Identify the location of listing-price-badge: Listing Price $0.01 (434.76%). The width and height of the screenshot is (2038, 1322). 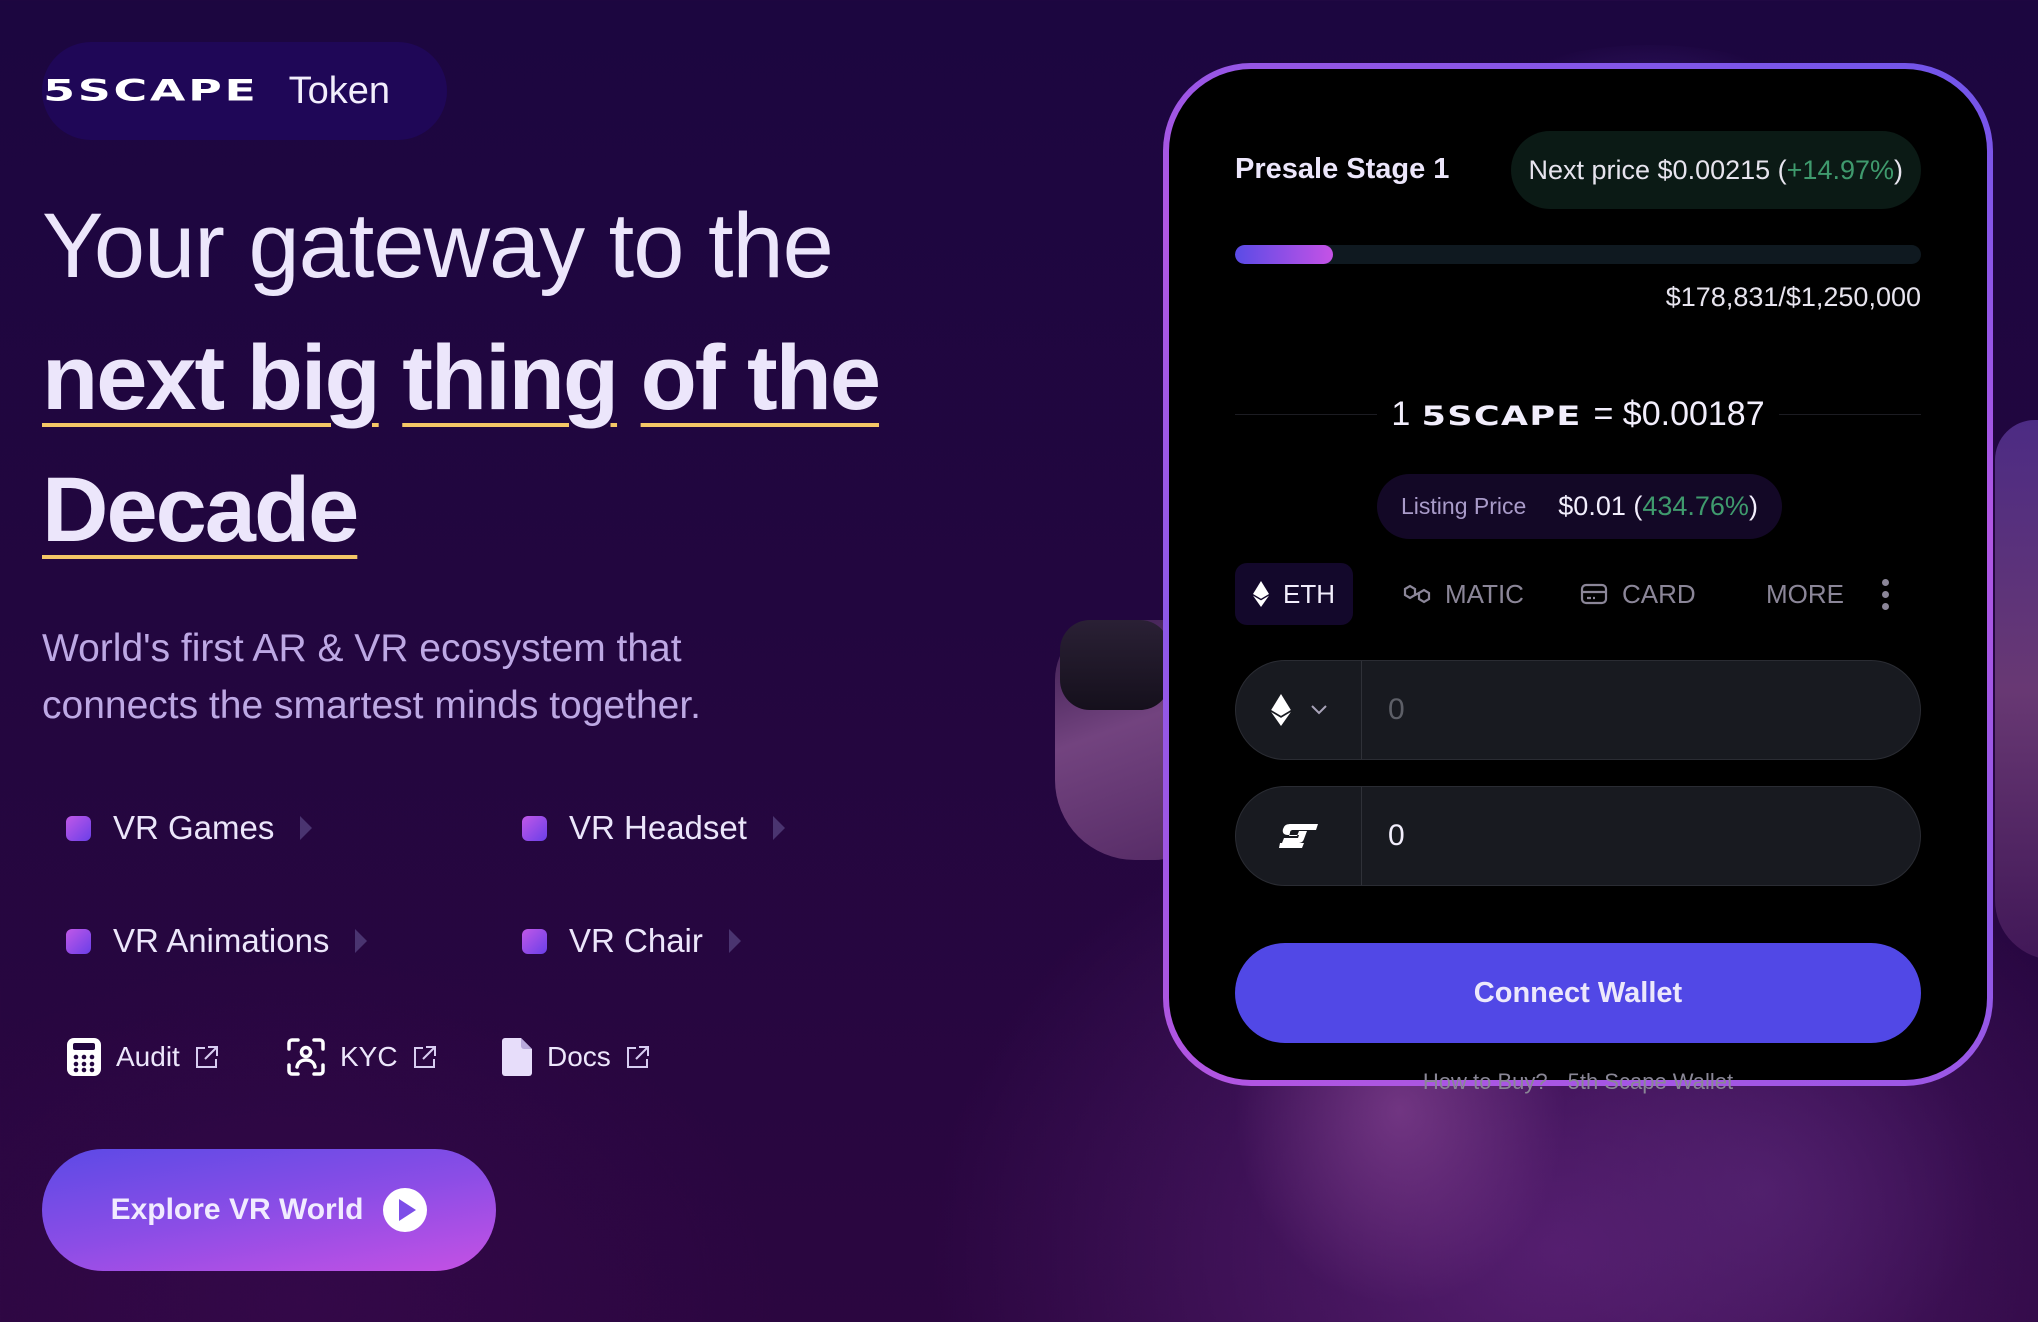
(1579, 506).